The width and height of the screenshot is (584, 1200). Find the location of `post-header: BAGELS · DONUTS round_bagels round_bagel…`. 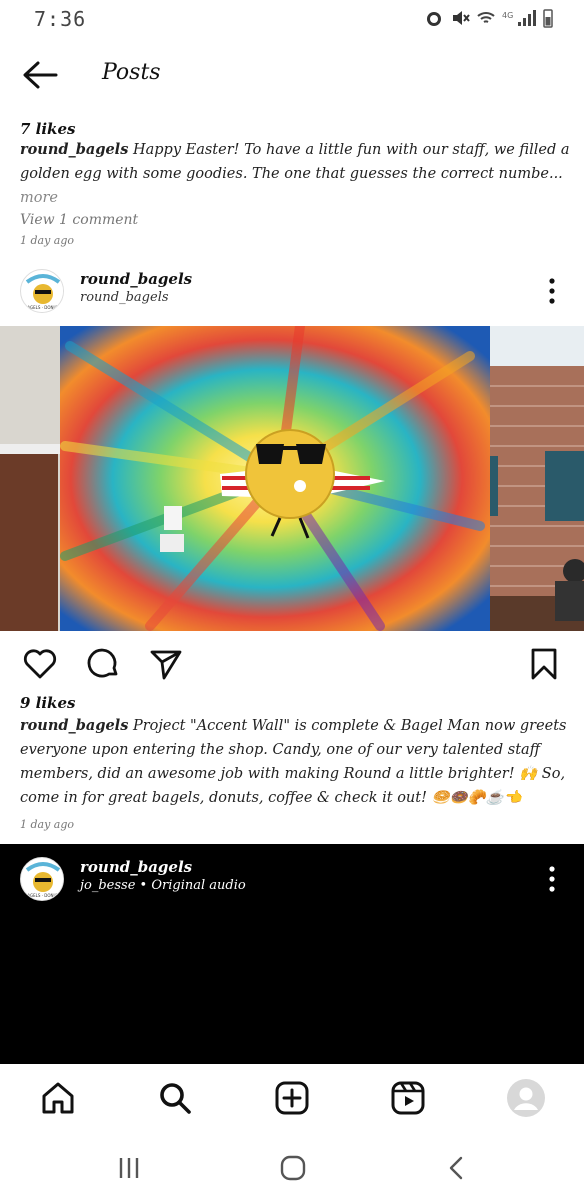

post-header: BAGELS · DONUTS round_bagels round_bagel… is located at coordinates (292, 292).